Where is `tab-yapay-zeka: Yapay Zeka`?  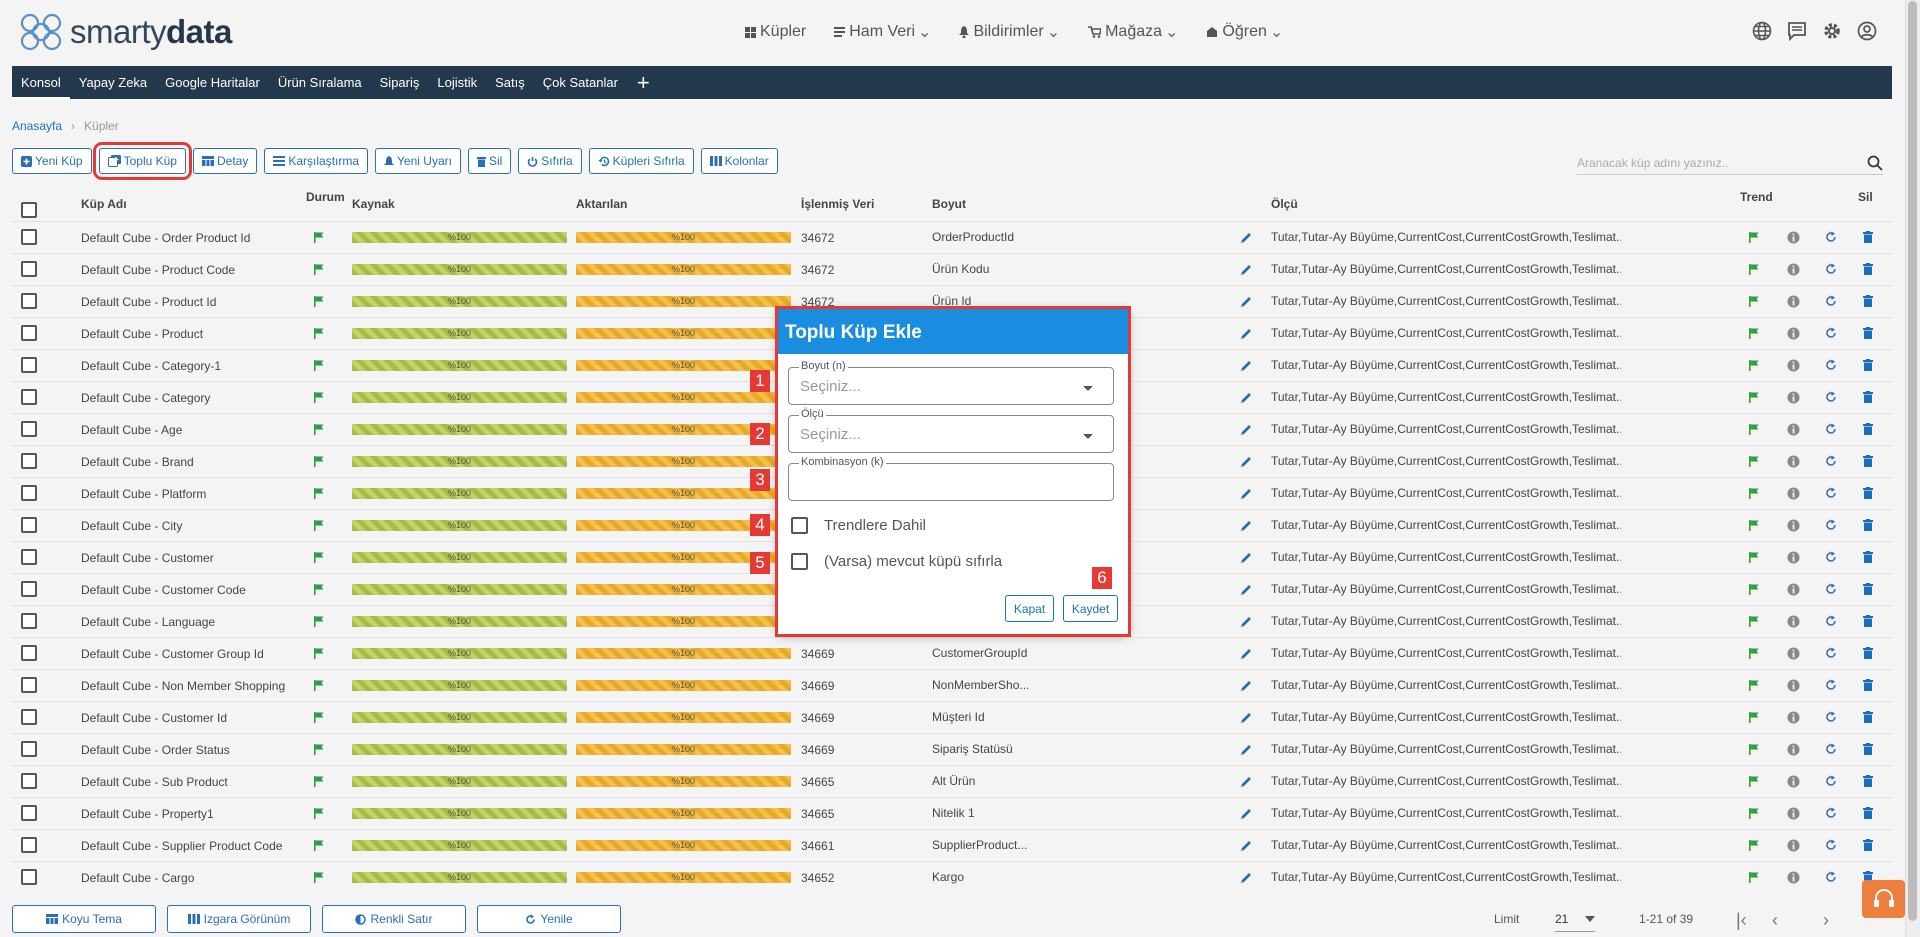
tab-yapay-zeka: Yapay Zeka is located at coordinates (113, 82).